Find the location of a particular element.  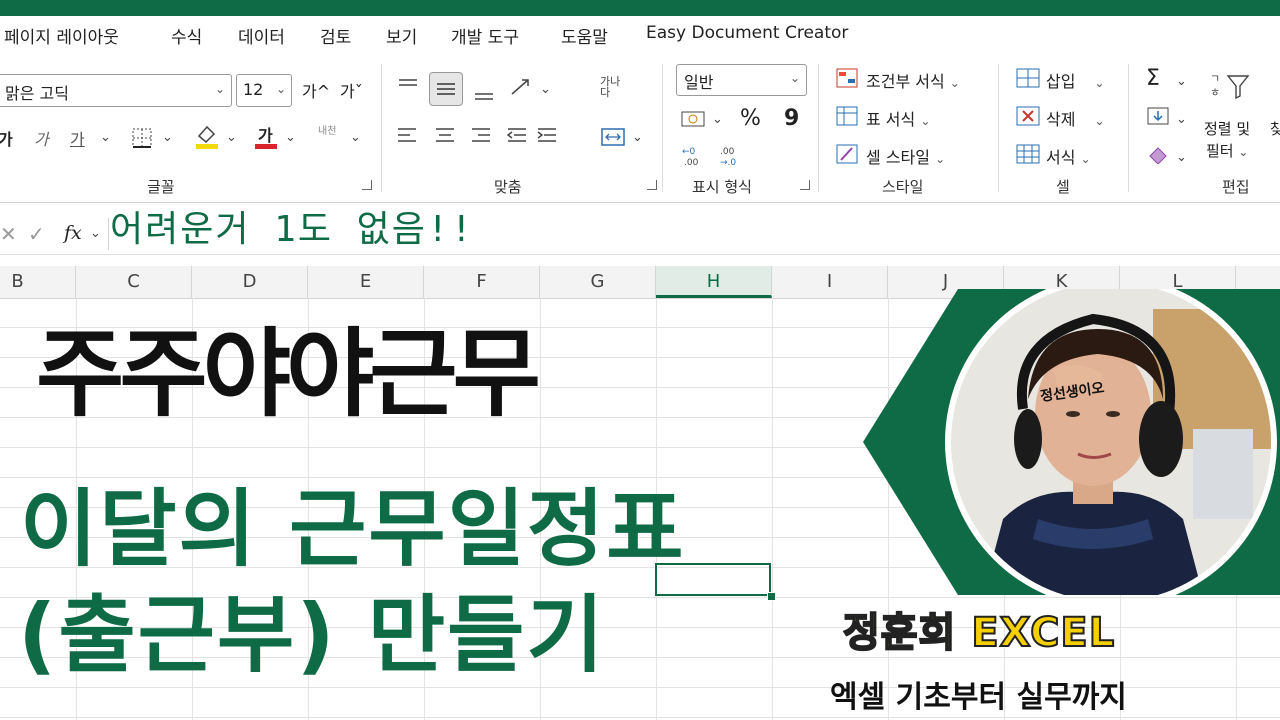

sort-filter-label-2: 필터 ⌄ is located at coordinates (1227, 150).